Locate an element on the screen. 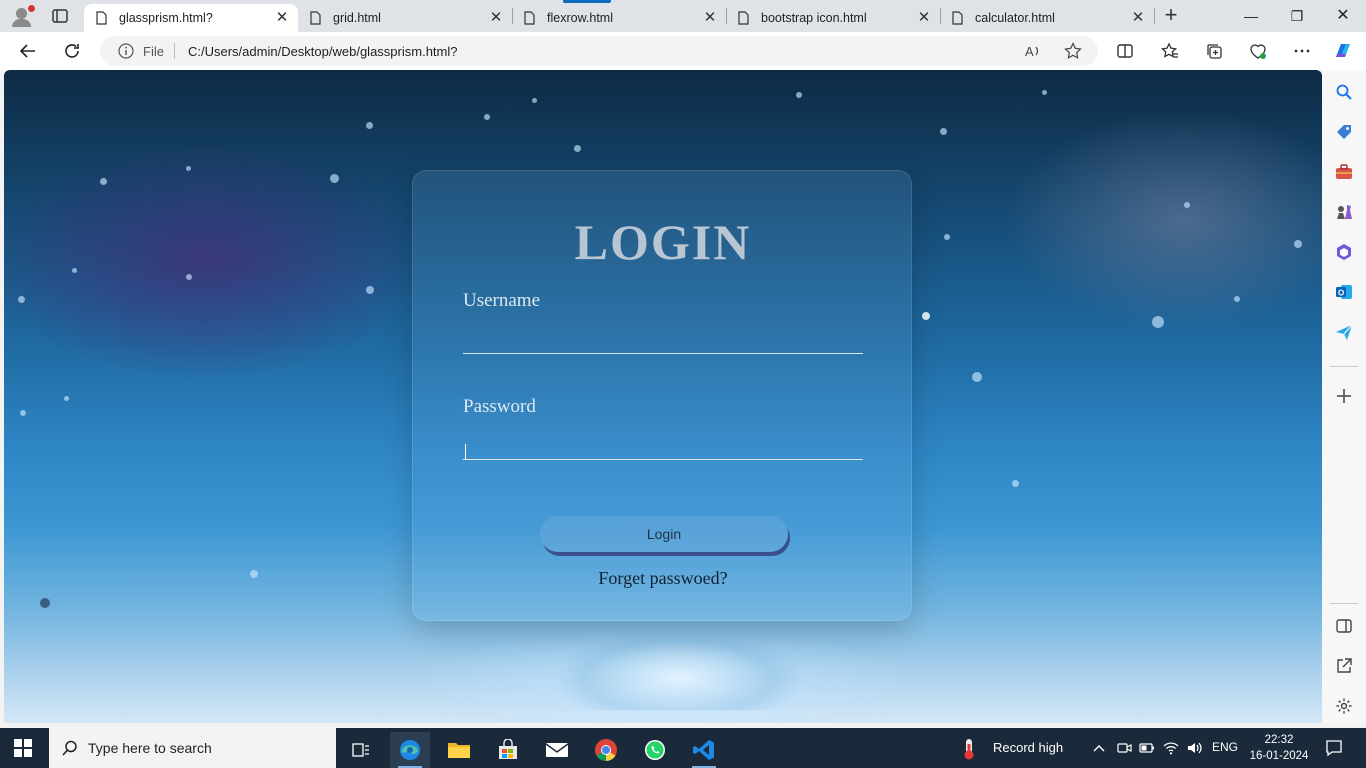 This screenshot has height=768, width=1366. meet-now-icon is located at coordinates (1124, 748).